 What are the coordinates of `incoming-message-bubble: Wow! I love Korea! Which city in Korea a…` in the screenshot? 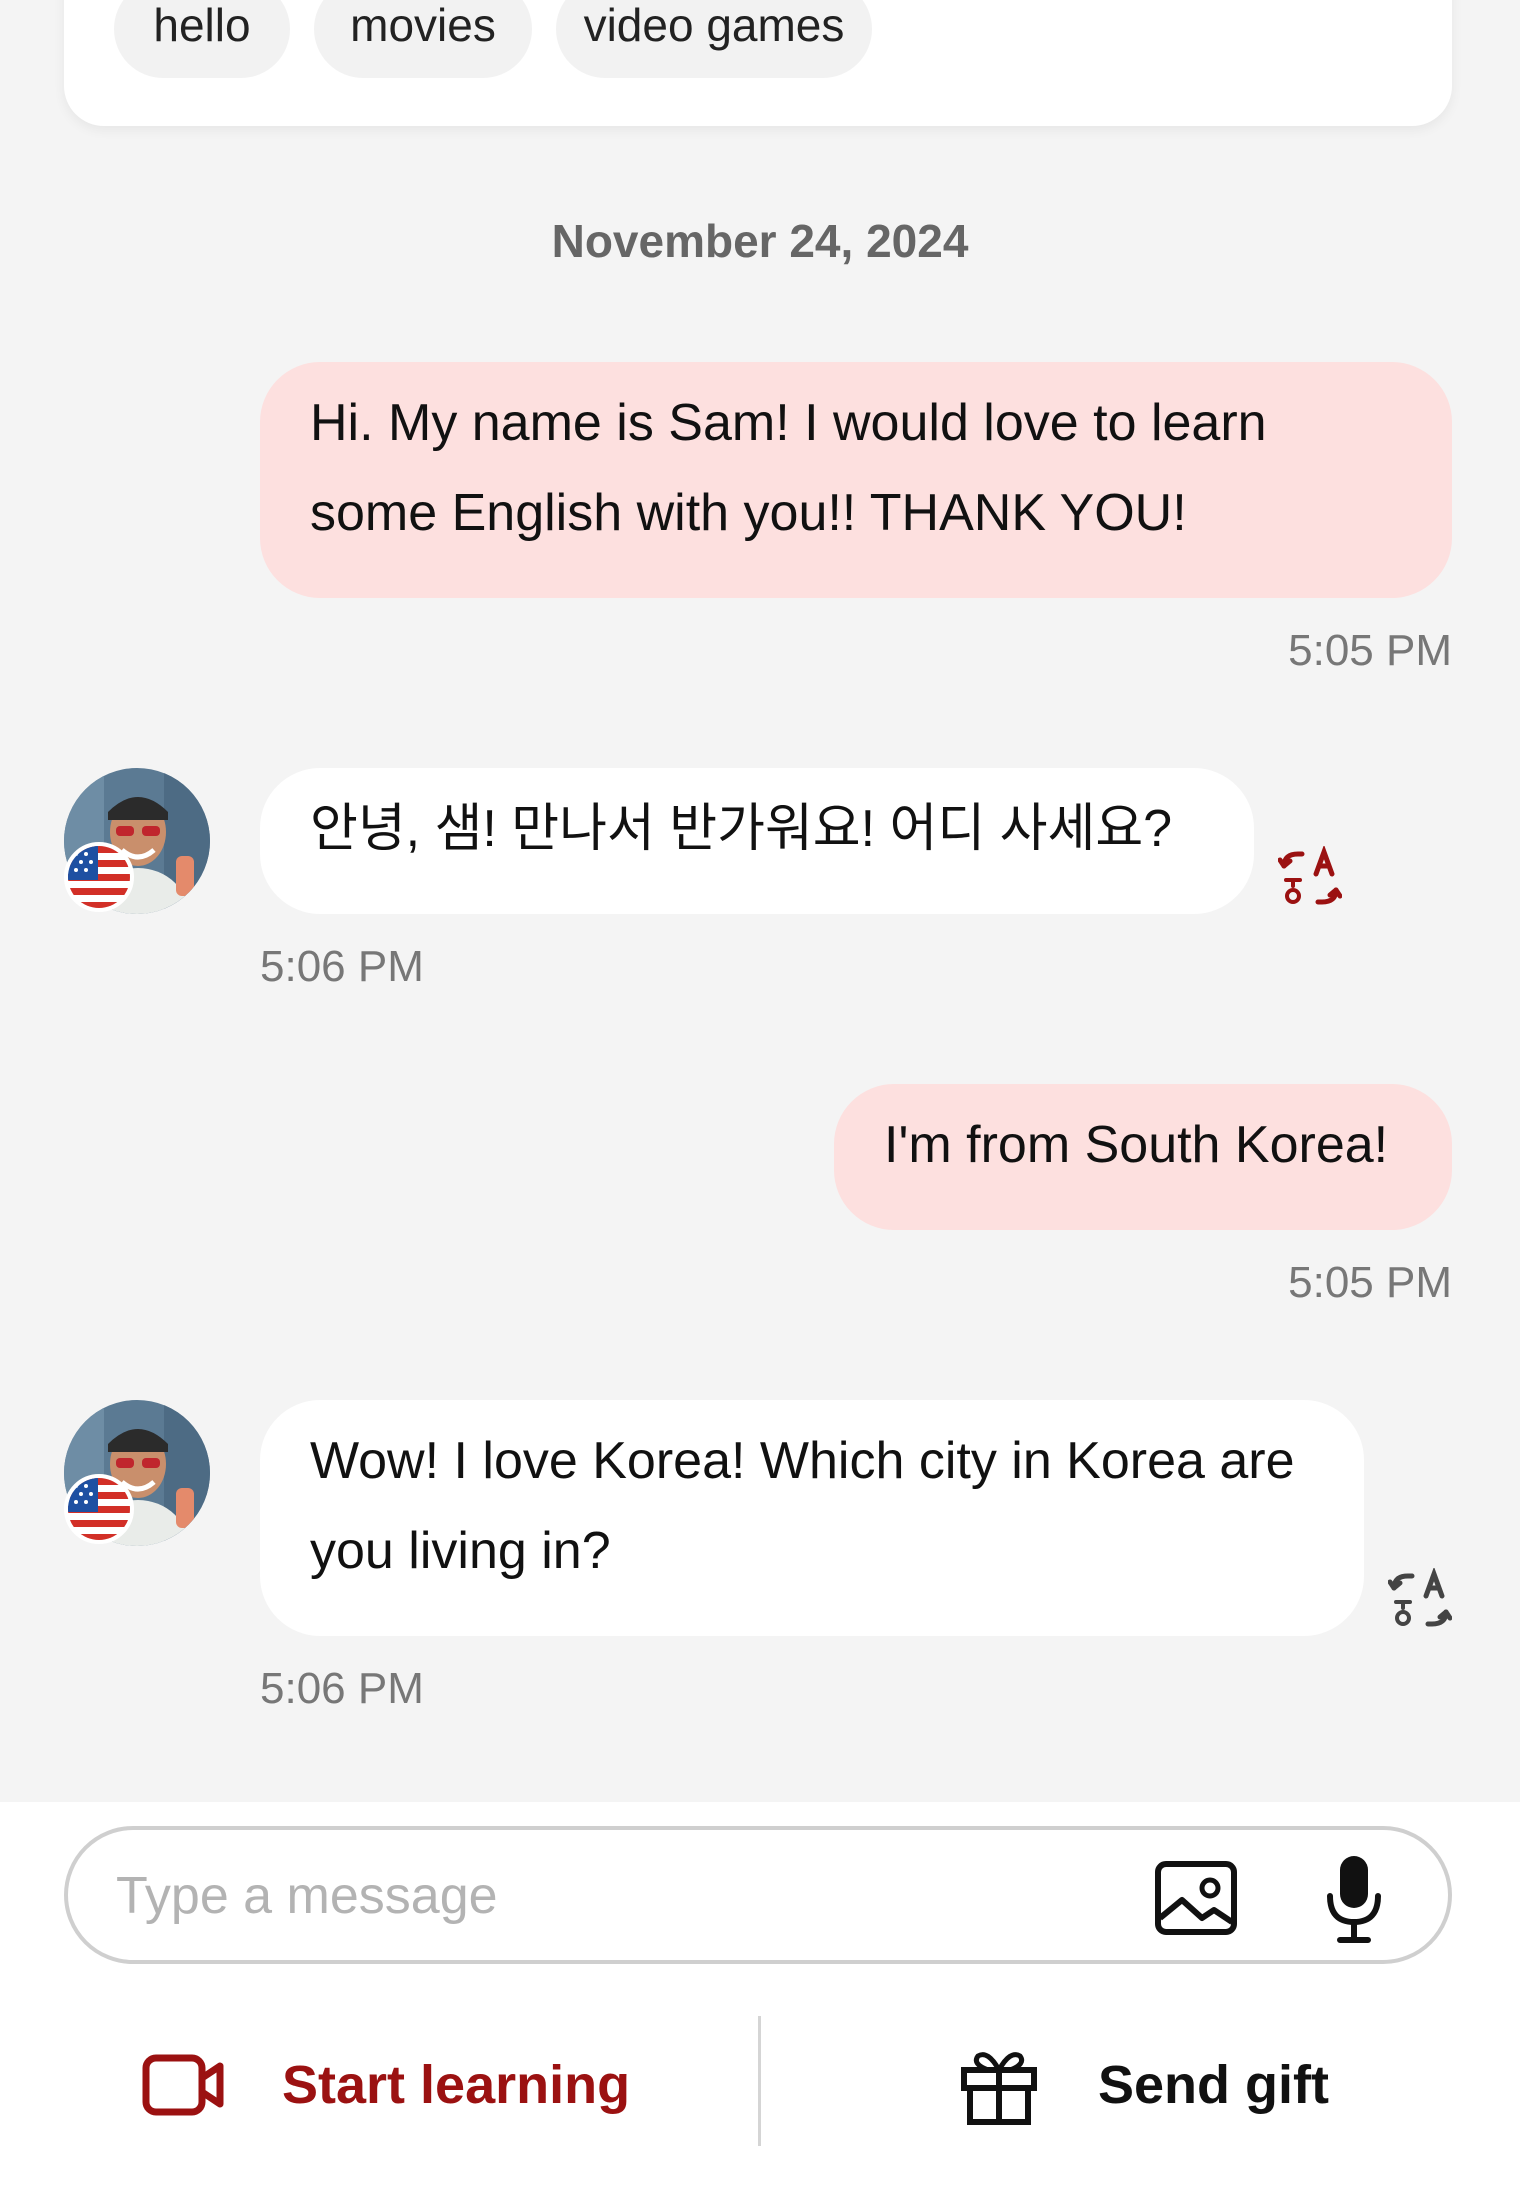 It's located at (812, 1518).